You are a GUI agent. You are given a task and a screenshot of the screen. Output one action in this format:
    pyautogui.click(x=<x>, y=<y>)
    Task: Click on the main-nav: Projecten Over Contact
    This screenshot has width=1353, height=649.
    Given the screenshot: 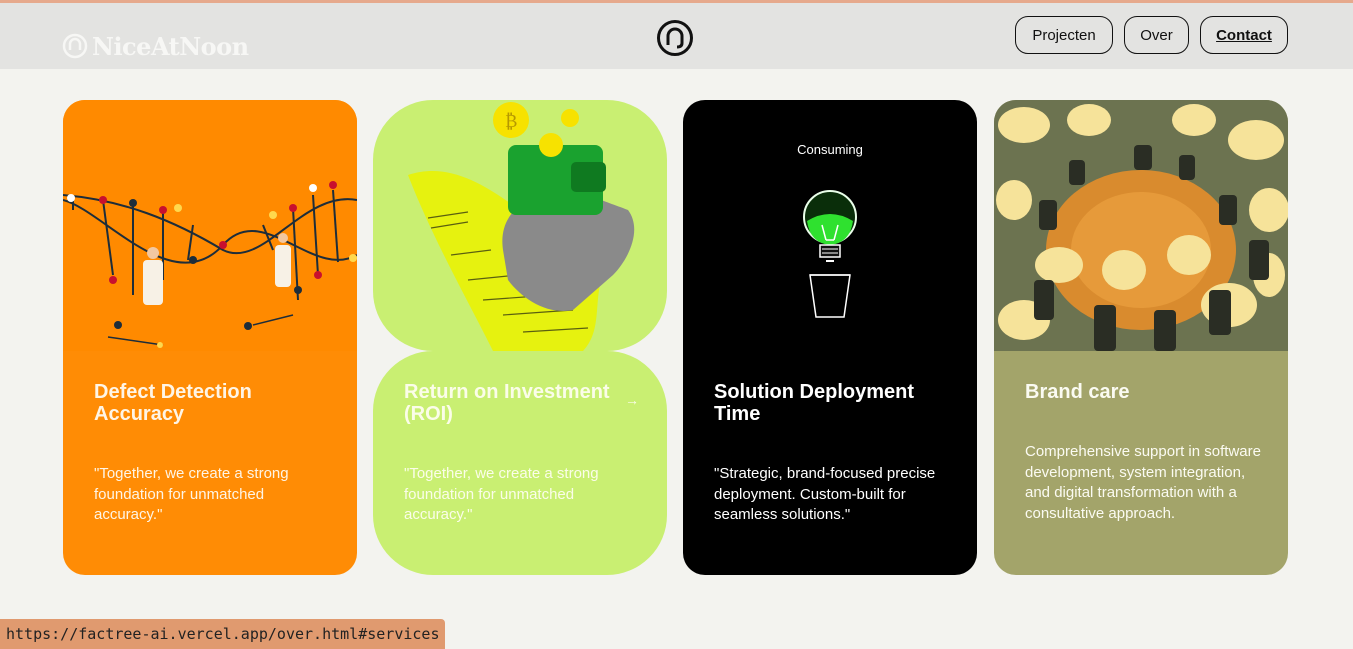 What is the action you would take?
    pyautogui.click(x=1151, y=35)
    